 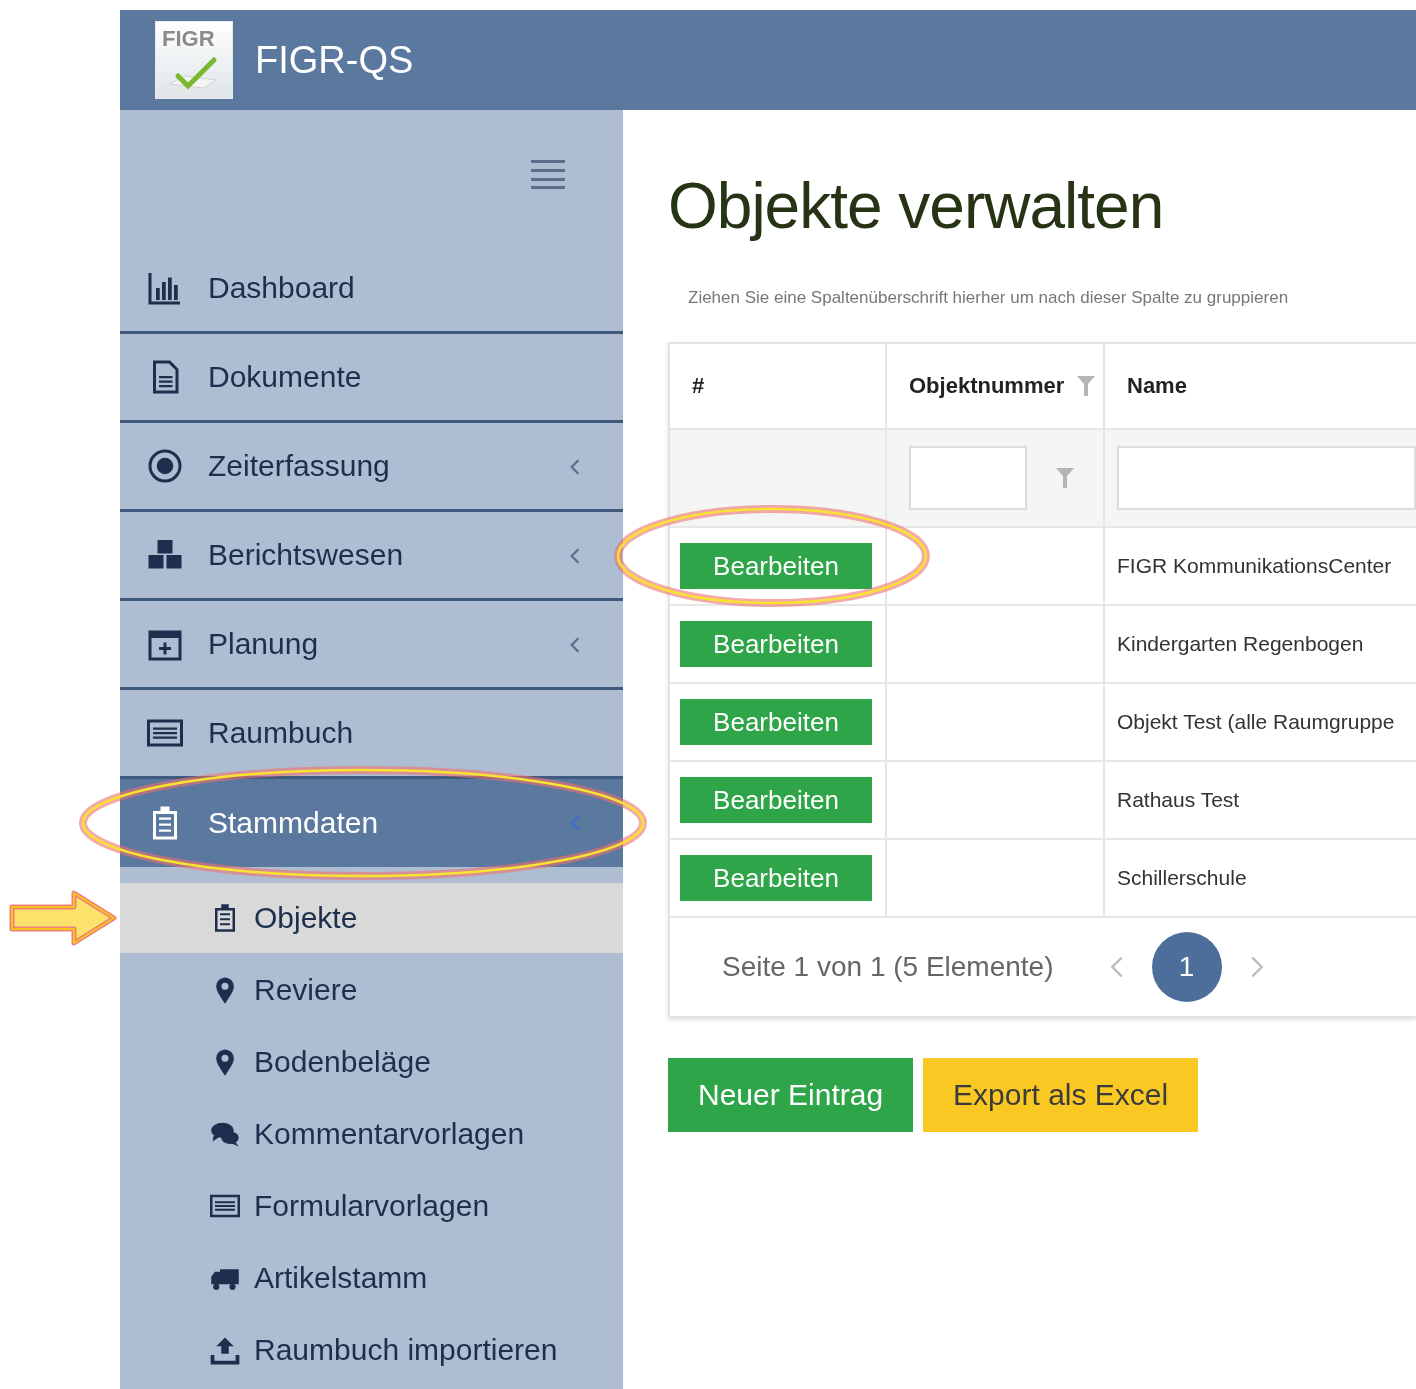 I want to click on submenu-item: Raumbuch importieren, so click(x=371, y=1350).